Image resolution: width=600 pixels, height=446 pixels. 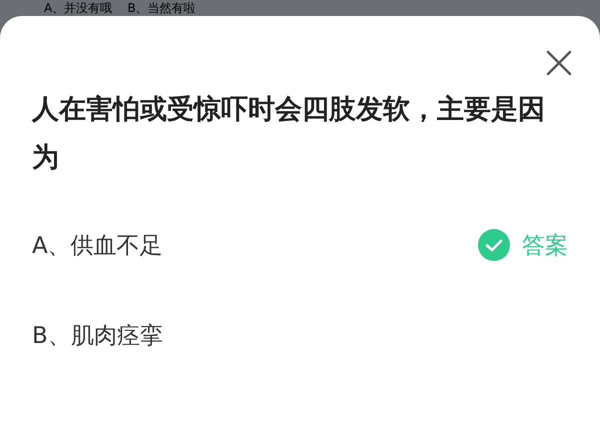 I want to click on answer-label: 答案, so click(x=545, y=246).